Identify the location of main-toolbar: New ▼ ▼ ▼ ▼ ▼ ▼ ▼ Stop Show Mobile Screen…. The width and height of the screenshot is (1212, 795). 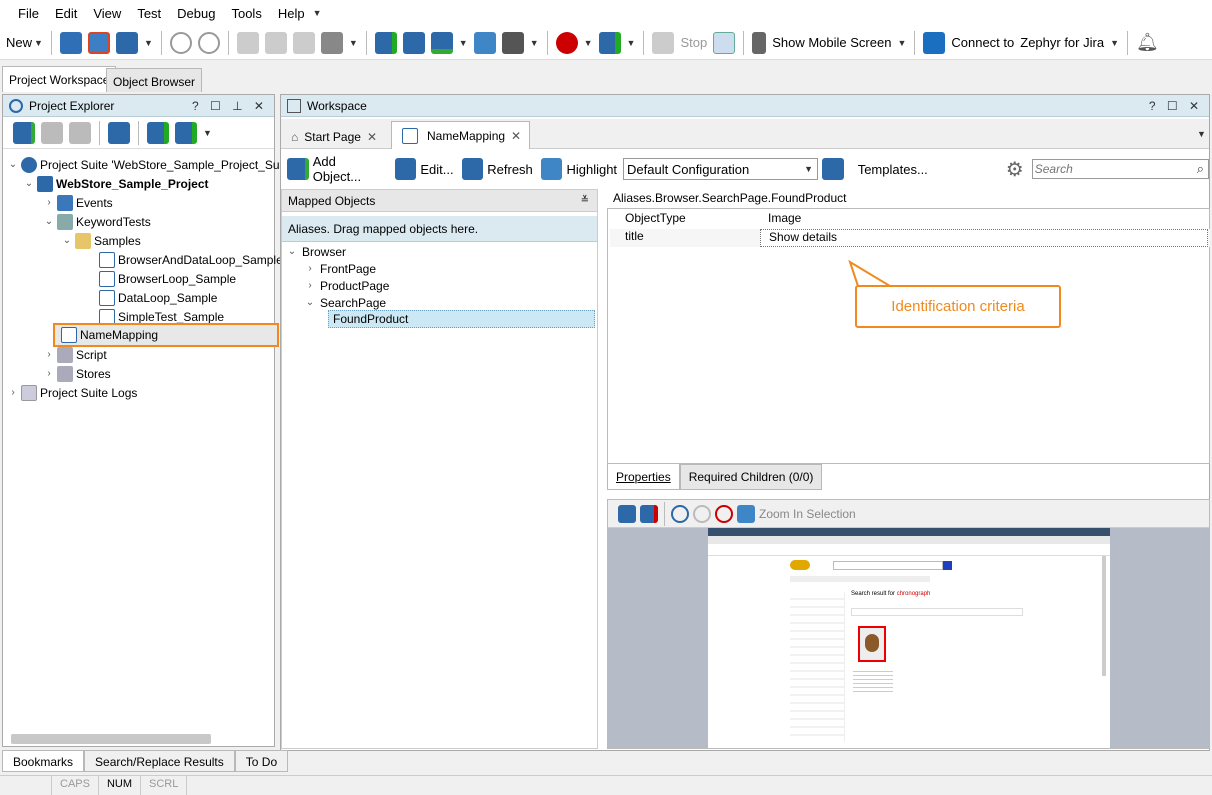
(606, 43).